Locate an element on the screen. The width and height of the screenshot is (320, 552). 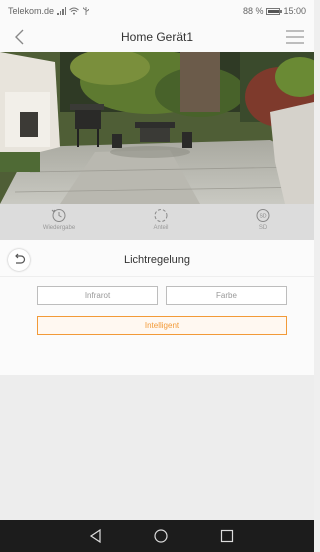
status-bar: Telekom.de 88 % 15:00 is located at coordinates (157, 11).